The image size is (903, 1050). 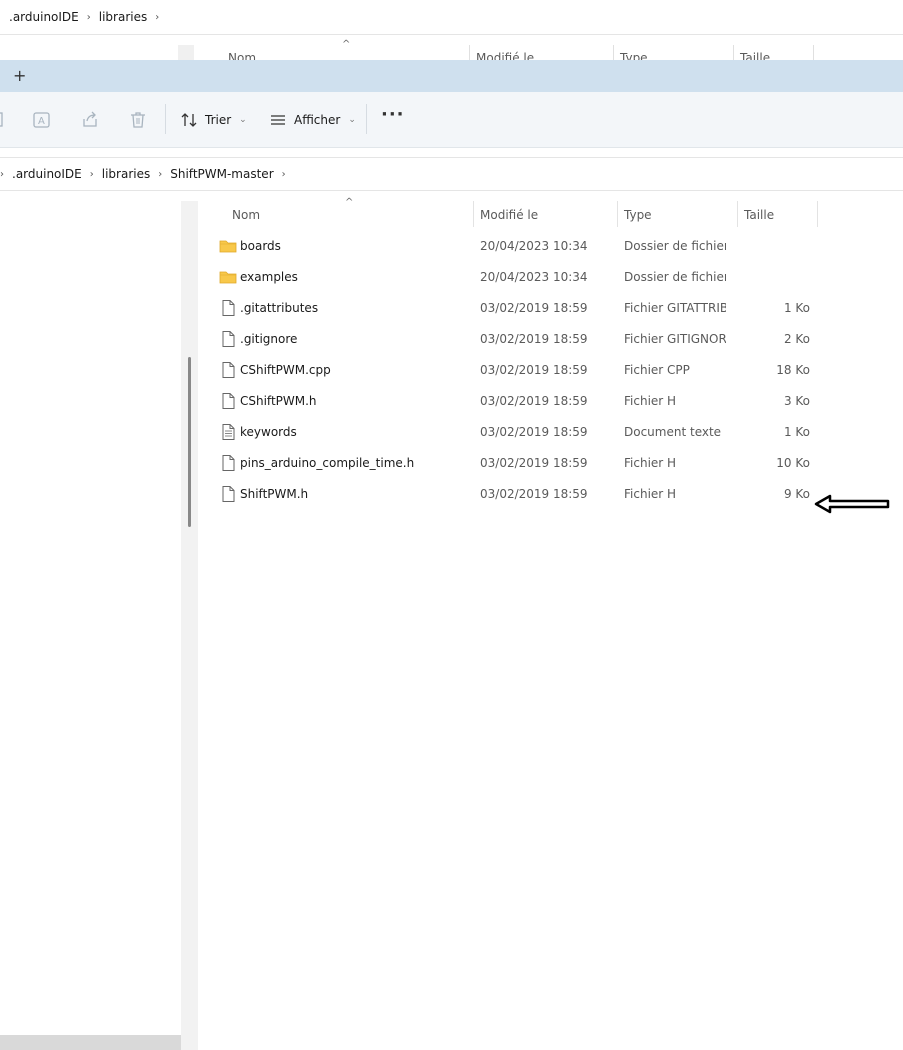 What do you see at coordinates (796, 432) in the screenshot?
I see `file-size: 1 Ko` at bounding box center [796, 432].